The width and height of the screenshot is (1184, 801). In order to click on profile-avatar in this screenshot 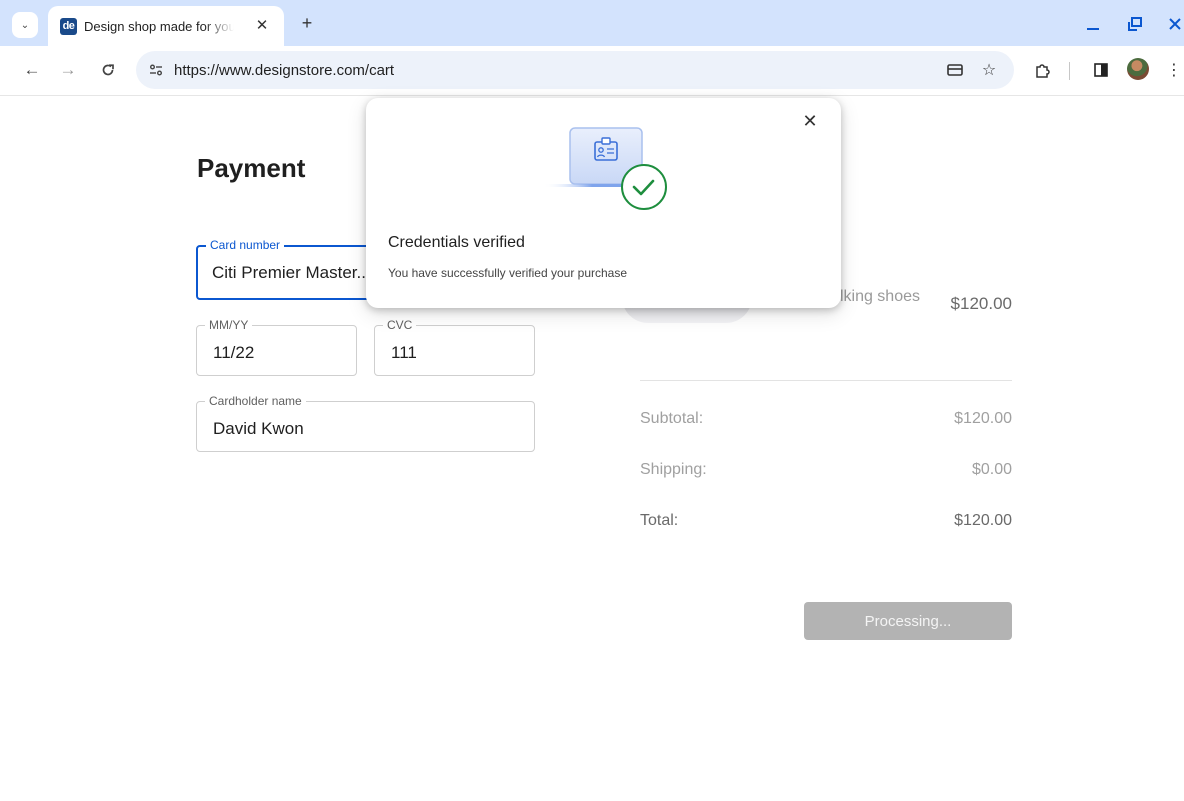, I will do `click(1138, 69)`.